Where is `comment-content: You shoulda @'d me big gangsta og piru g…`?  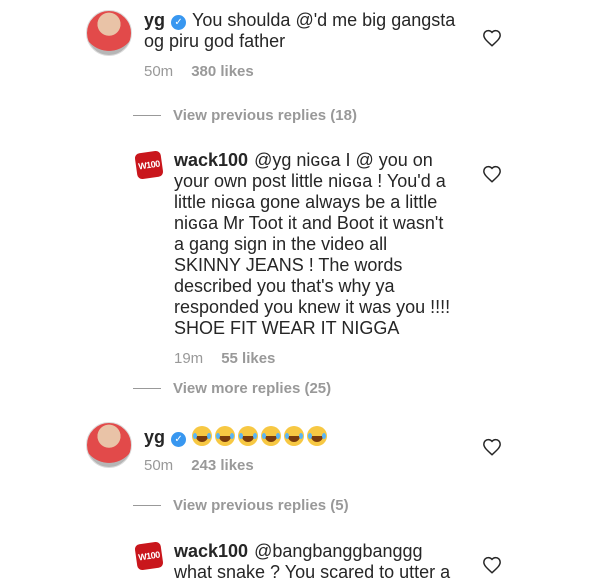 comment-content: You shoulda @'d me big gangsta og piru g… is located at coordinates (300, 30).